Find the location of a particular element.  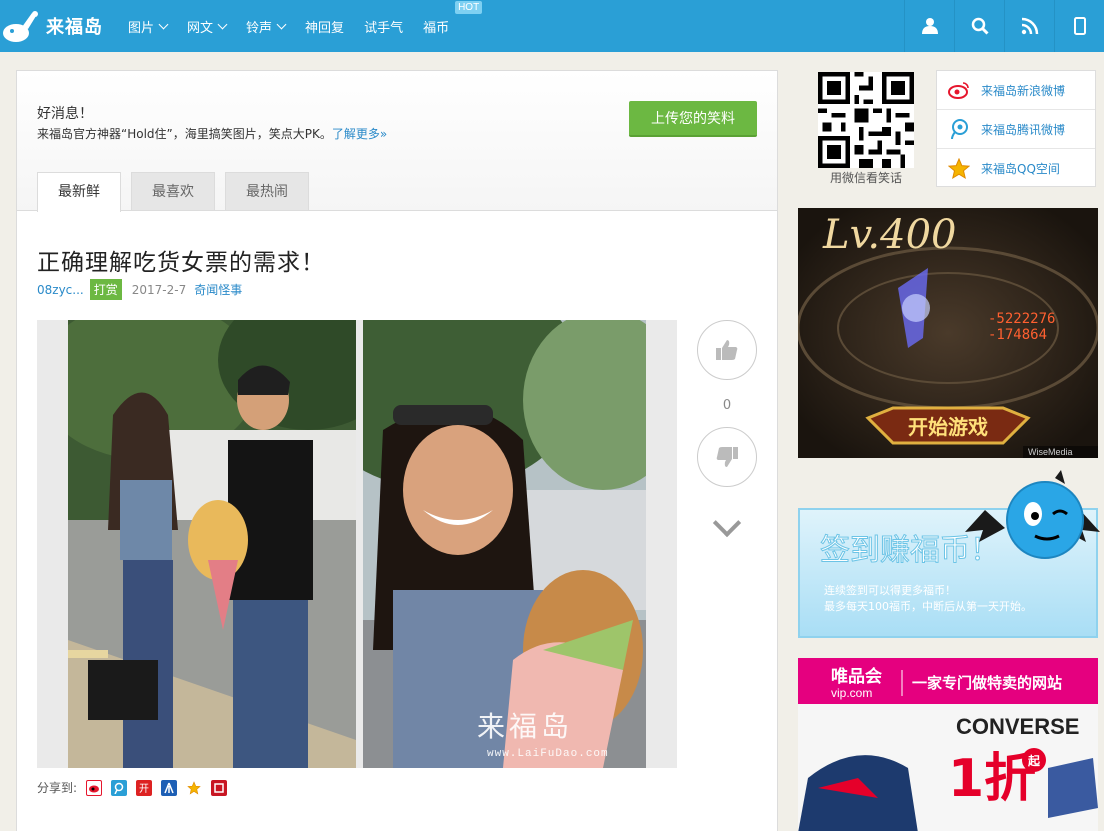

share-bar: 分享到: 开 is located at coordinates (132, 787).